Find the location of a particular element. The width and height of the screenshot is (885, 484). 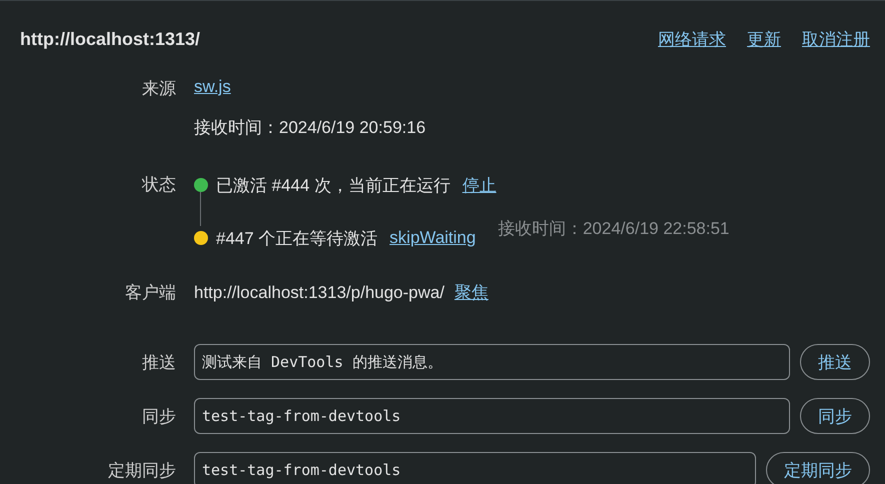

received-time: 接收时间：2024/6/19 20:59:16 is located at coordinates (310, 128).